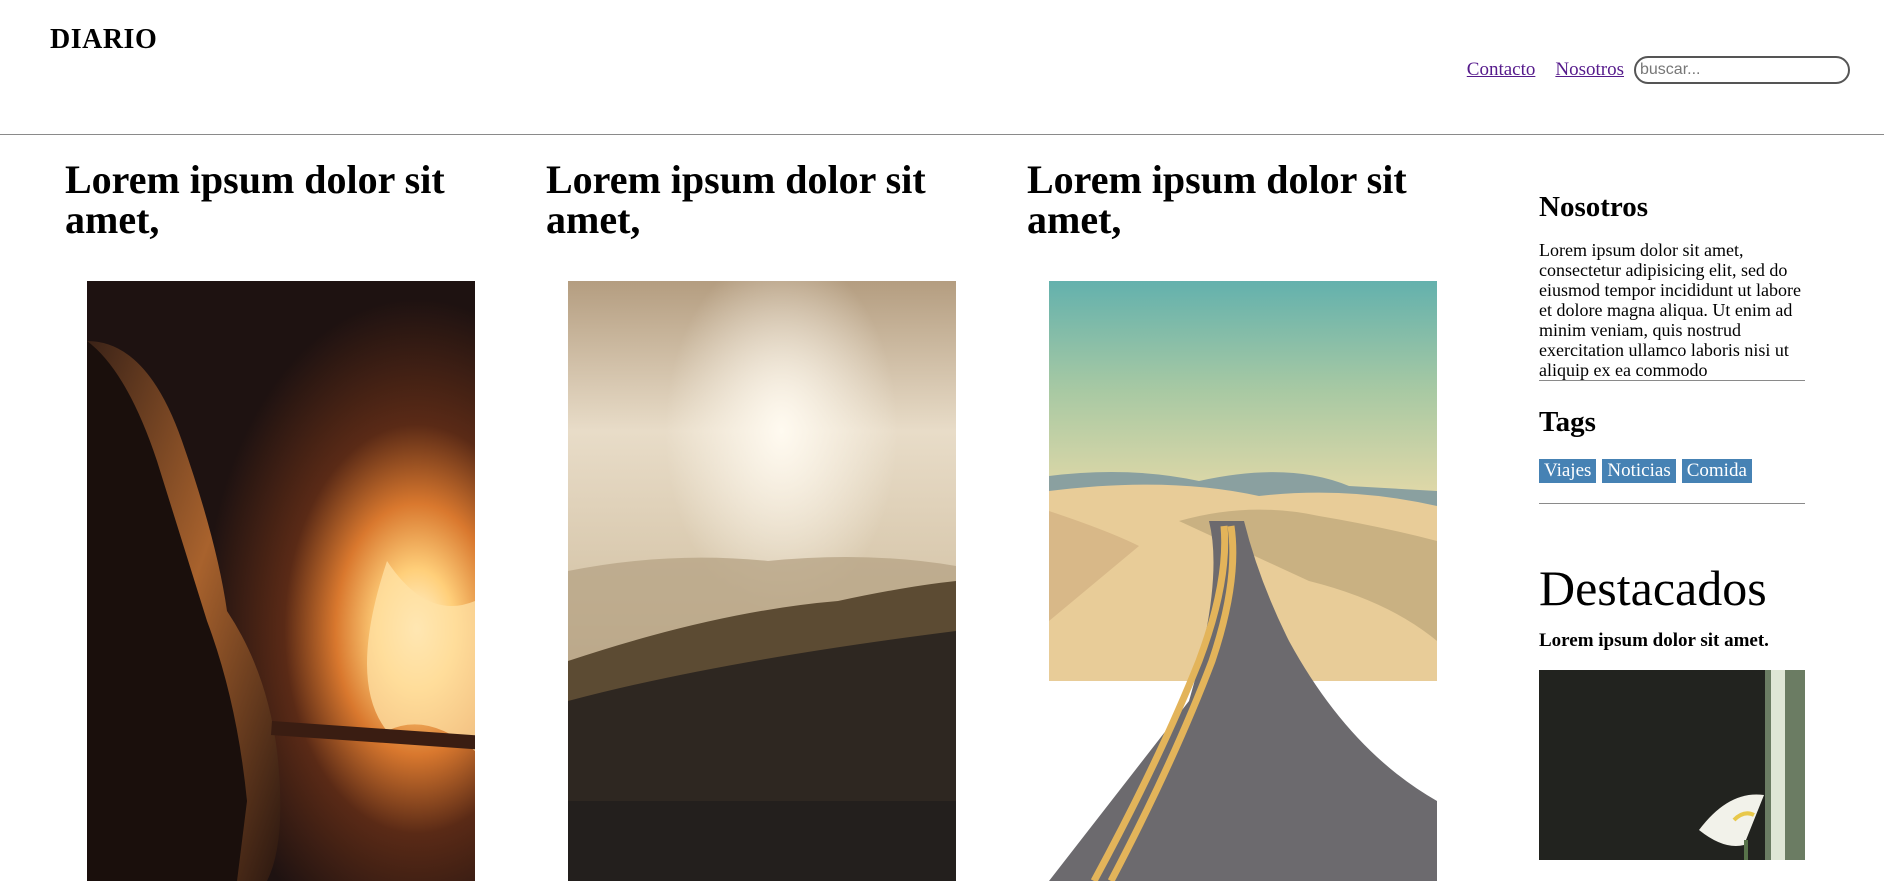 The image size is (1884, 890). I want to click on nav-link-nosotros: Nosotros, so click(1589, 70).